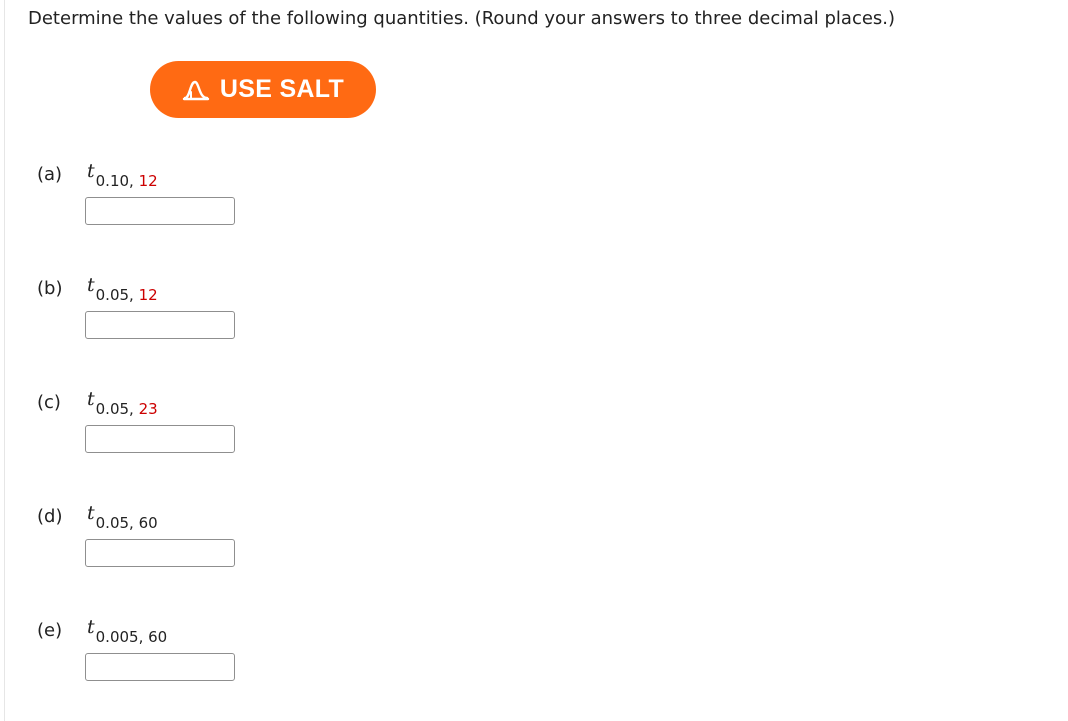 The height and width of the screenshot is (721, 1068). I want to click on t-quantity: t0.05, 60, so click(122, 517).